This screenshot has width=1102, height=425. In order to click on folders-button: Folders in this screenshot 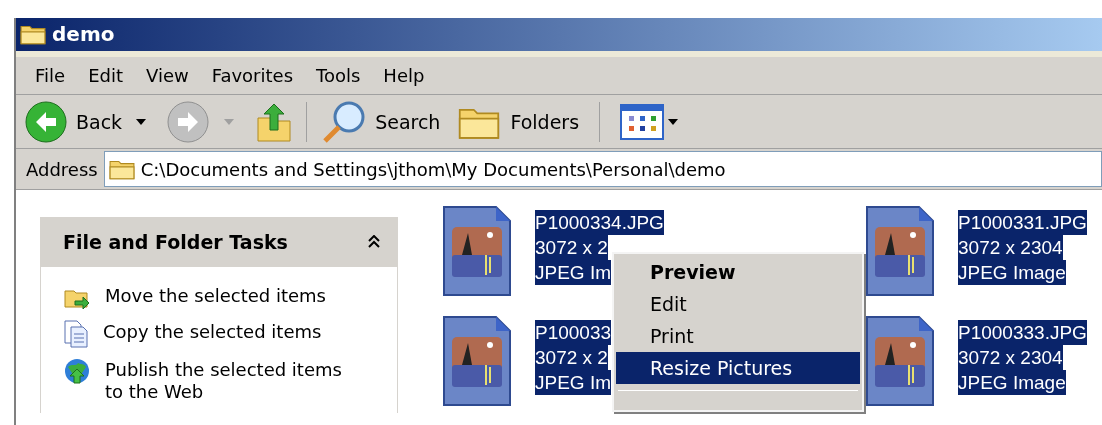, I will do `click(519, 121)`.